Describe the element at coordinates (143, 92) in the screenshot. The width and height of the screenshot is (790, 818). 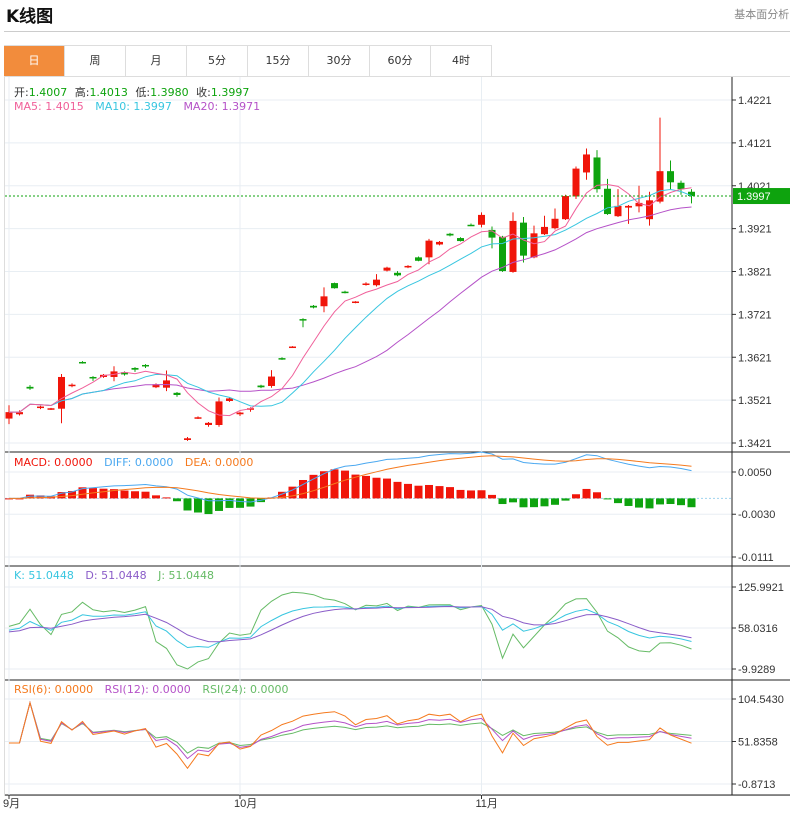
I see `low-label: 低:` at that location.